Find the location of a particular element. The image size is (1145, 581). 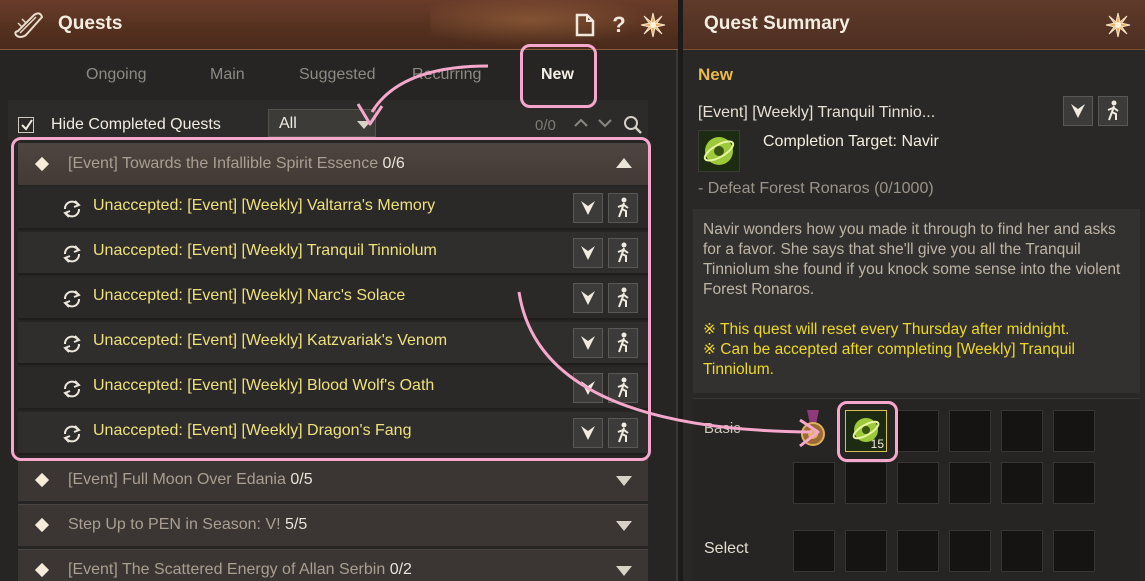

medal-icon is located at coordinates (813, 430).